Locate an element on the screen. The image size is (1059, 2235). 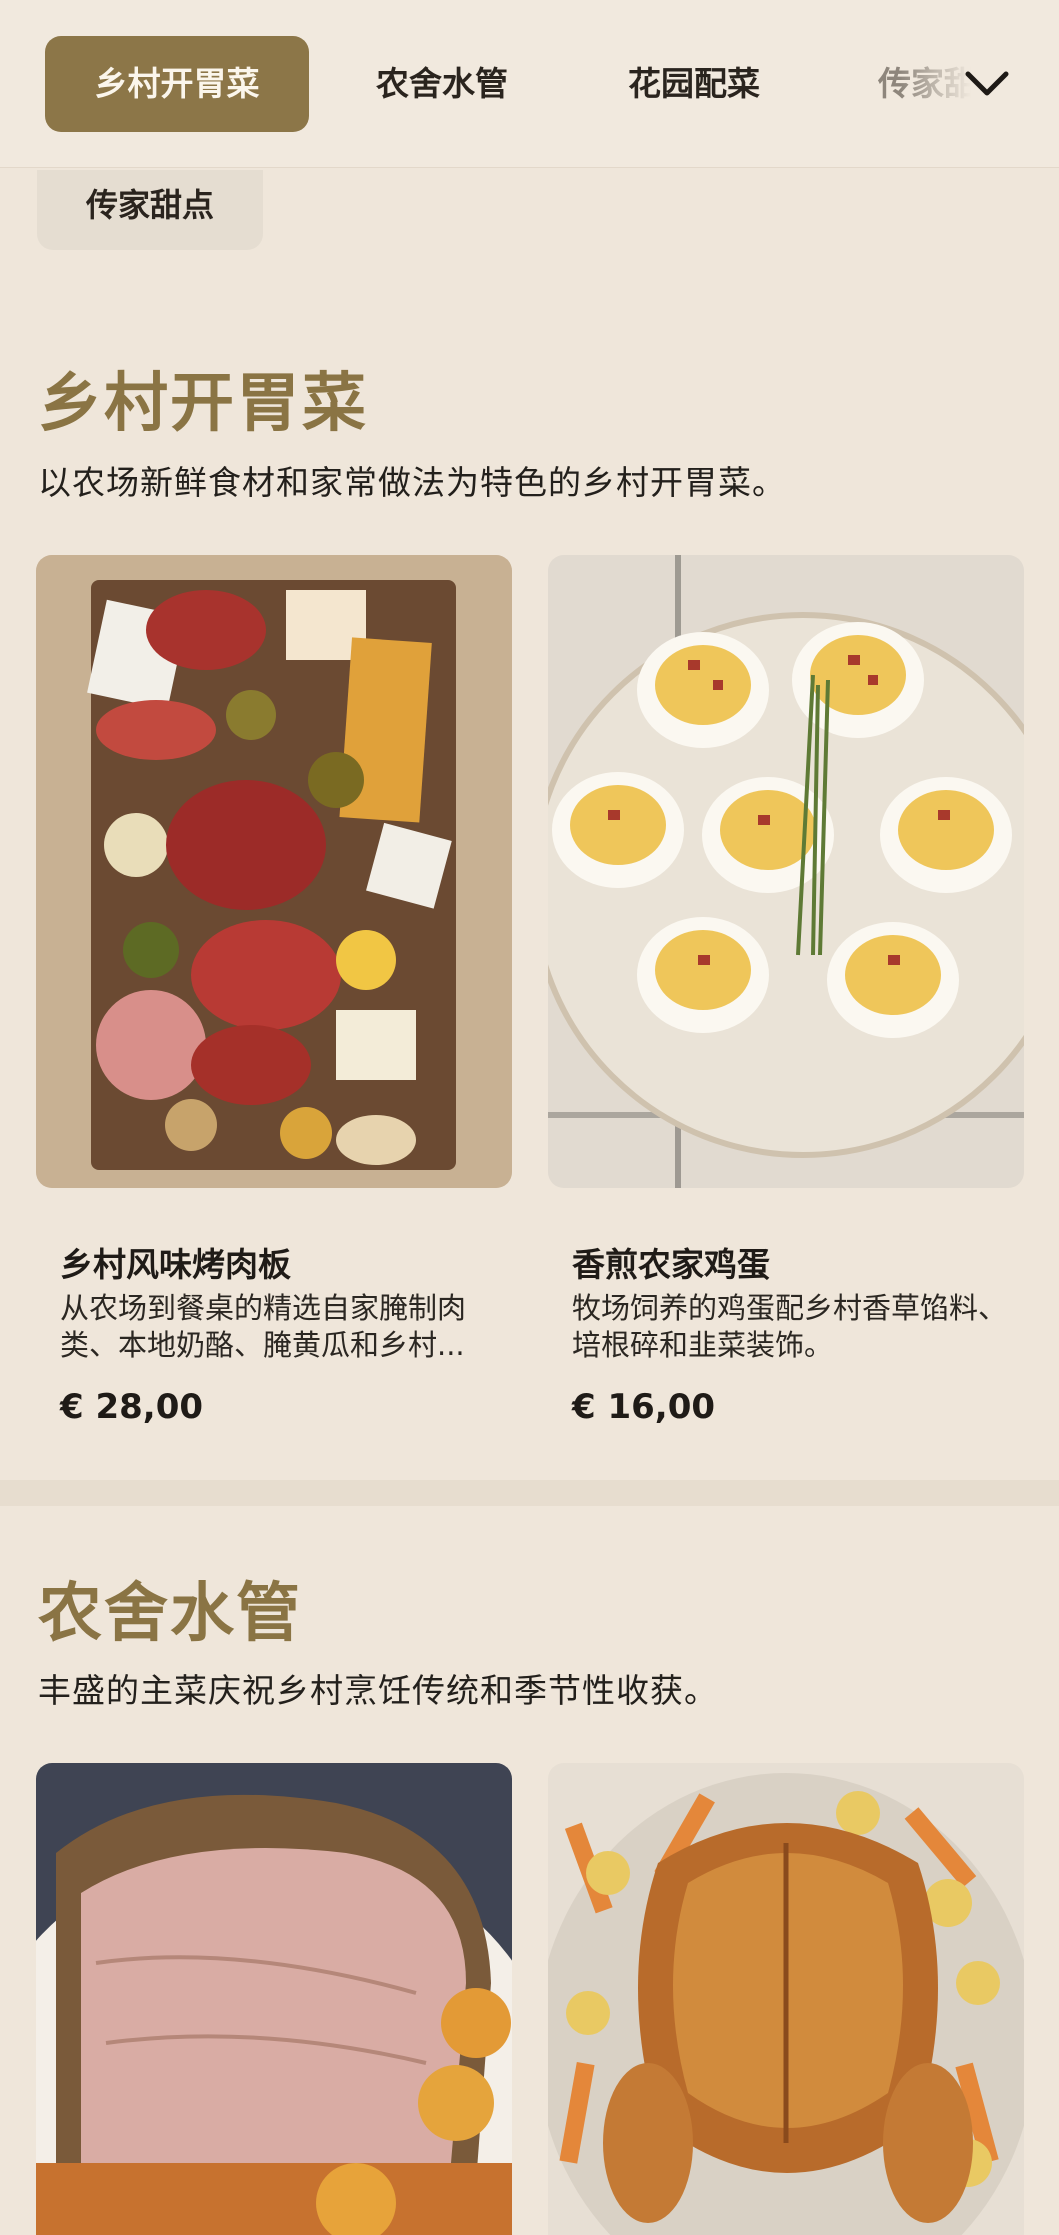
roast-chicken-image is located at coordinates (786, 1999).